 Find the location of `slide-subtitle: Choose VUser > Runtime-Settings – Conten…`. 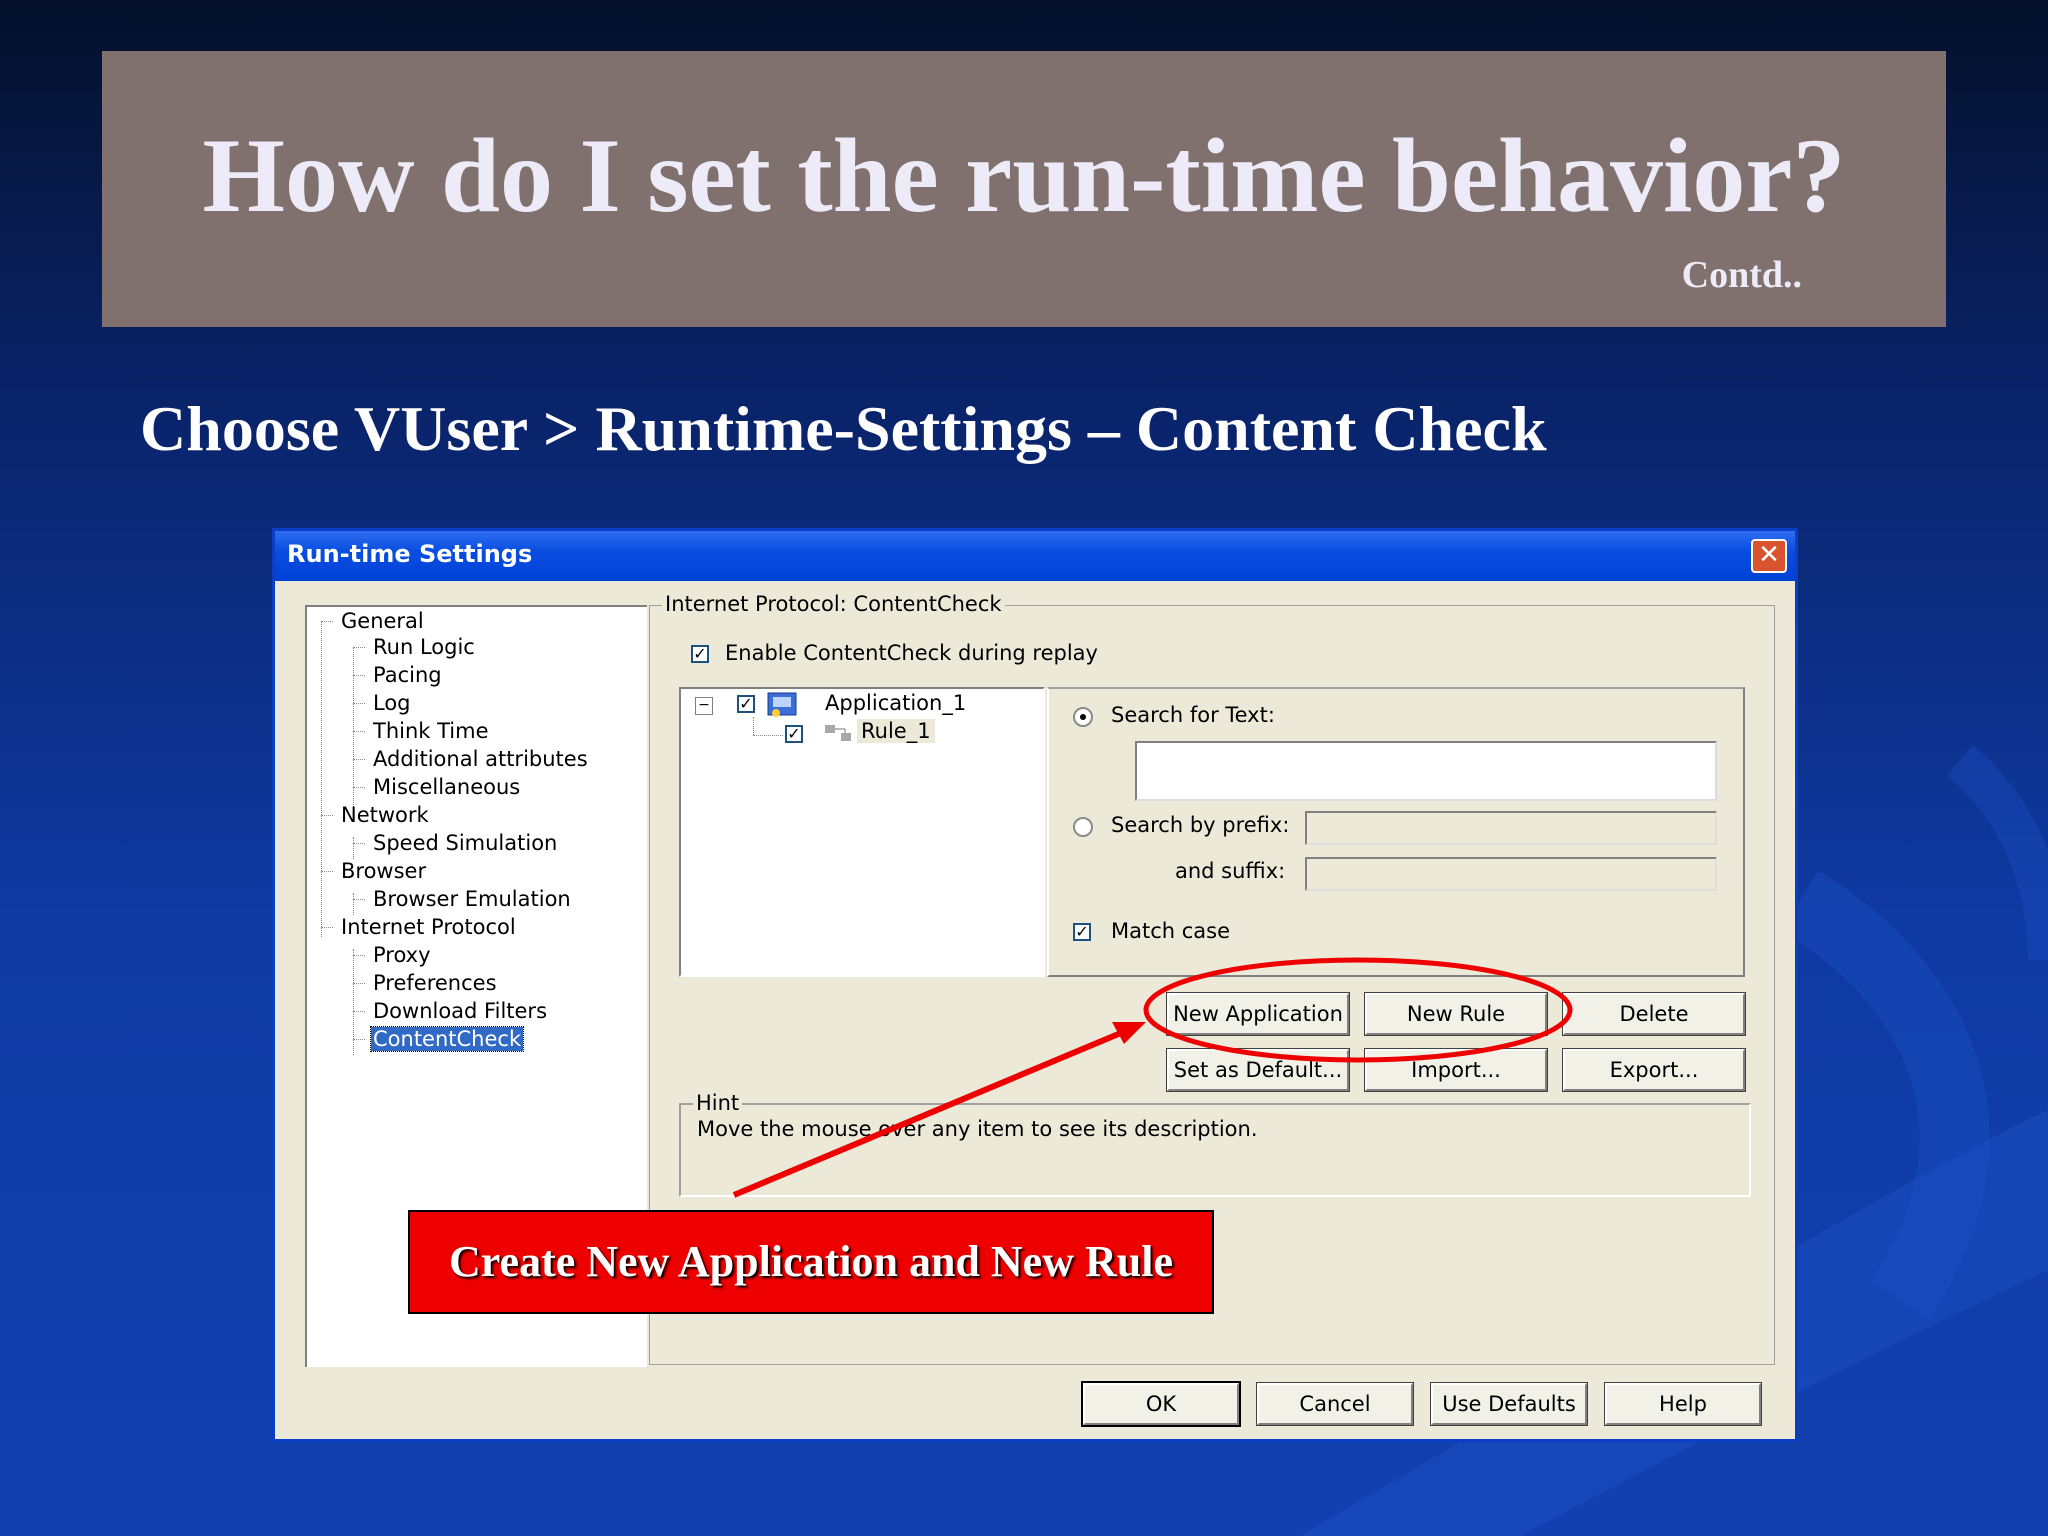

slide-subtitle: Choose VUser > Runtime-Settings – Conten… is located at coordinates (843, 428).